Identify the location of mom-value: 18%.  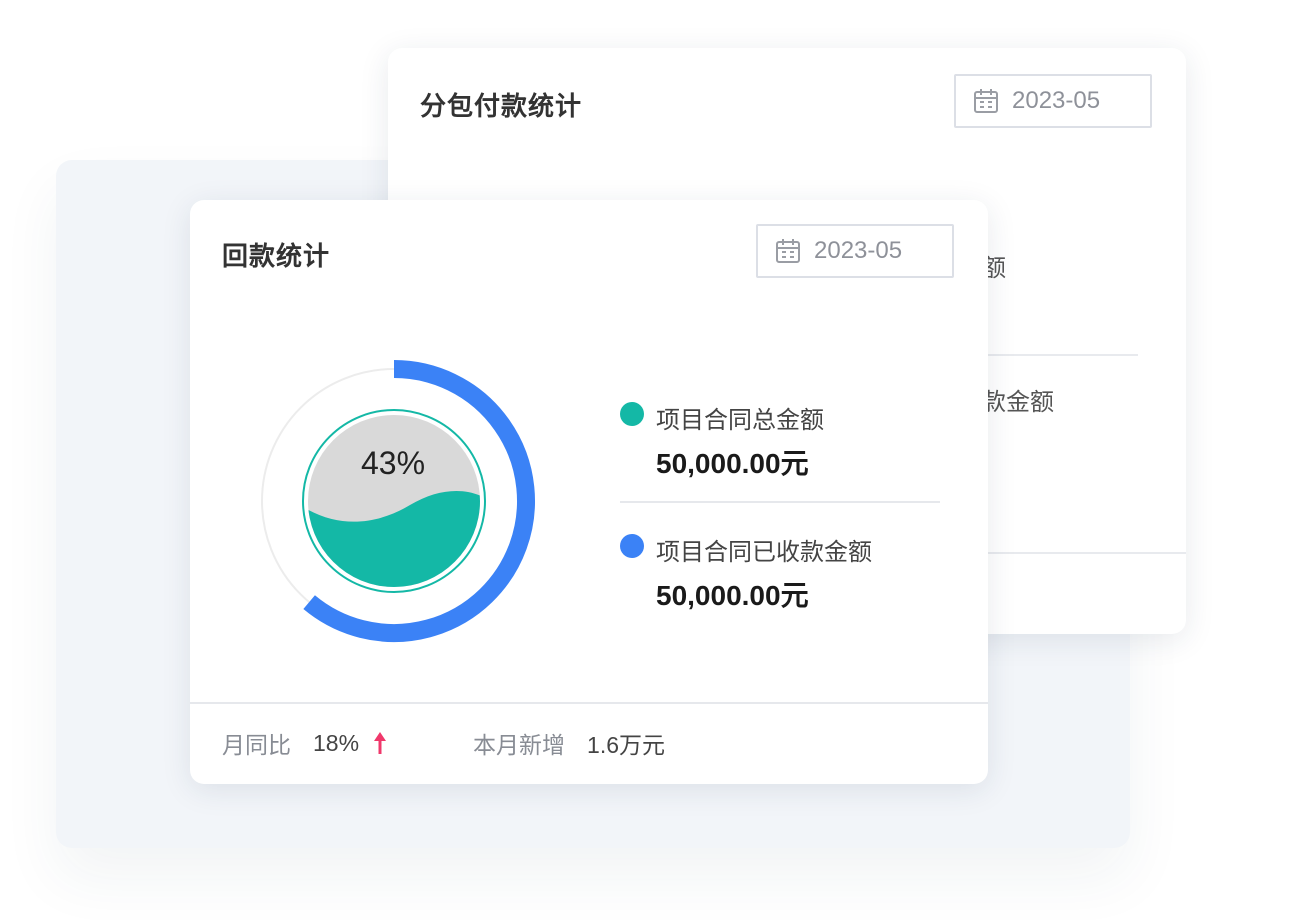
(336, 742).